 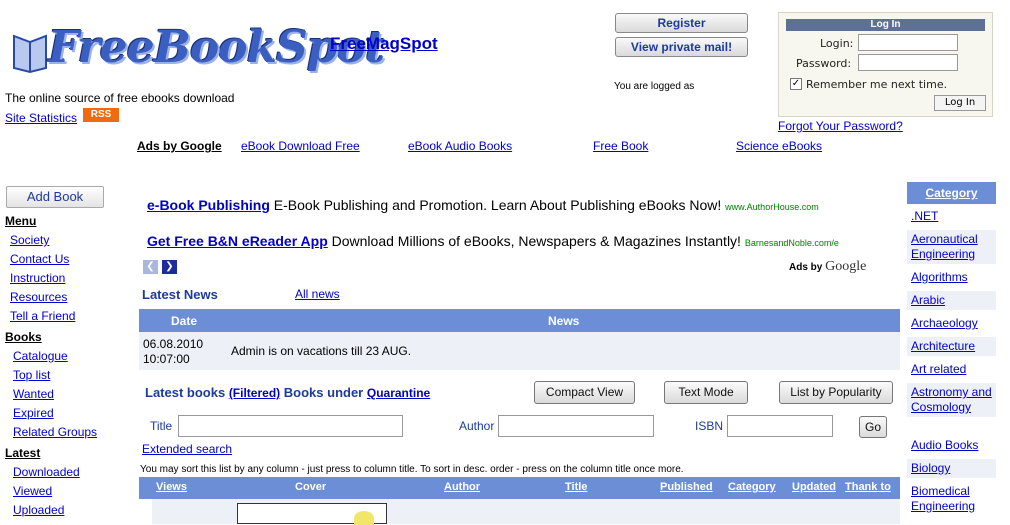 What do you see at coordinates (46, 472) in the screenshot?
I see `latest-item-downloaded: Downloaded` at bounding box center [46, 472].